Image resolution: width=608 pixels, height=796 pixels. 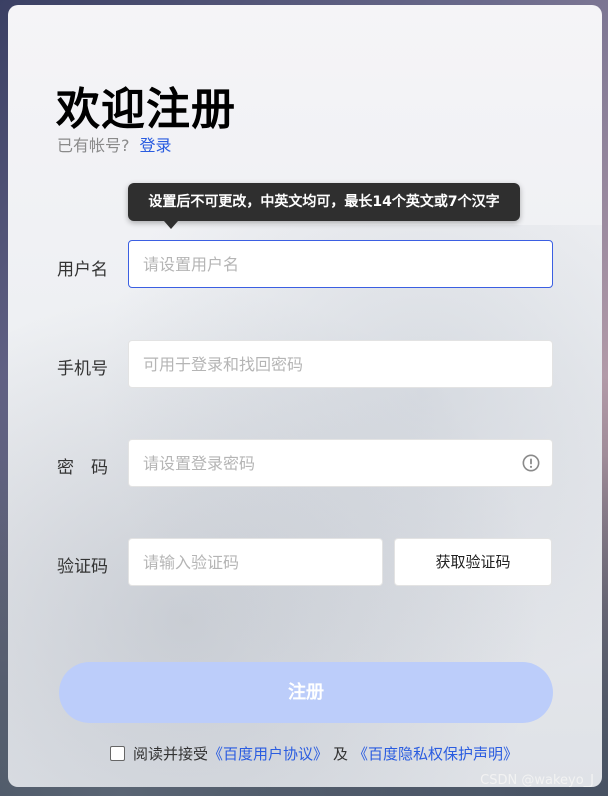 I want to click on phone-field, so click(x=340, y=364).